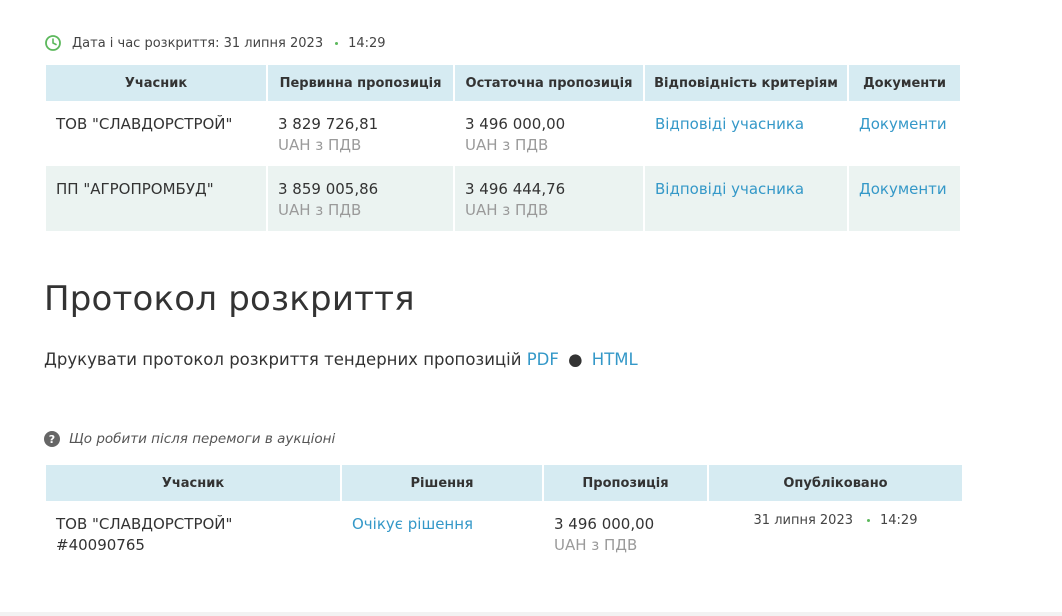 This screenshot has width=1062, height=616. What do you see at coordinates (328, 124) in the screenshot?
I see `initial-offer-amount: 3 829 726,81` at bounding box center [328, 124].